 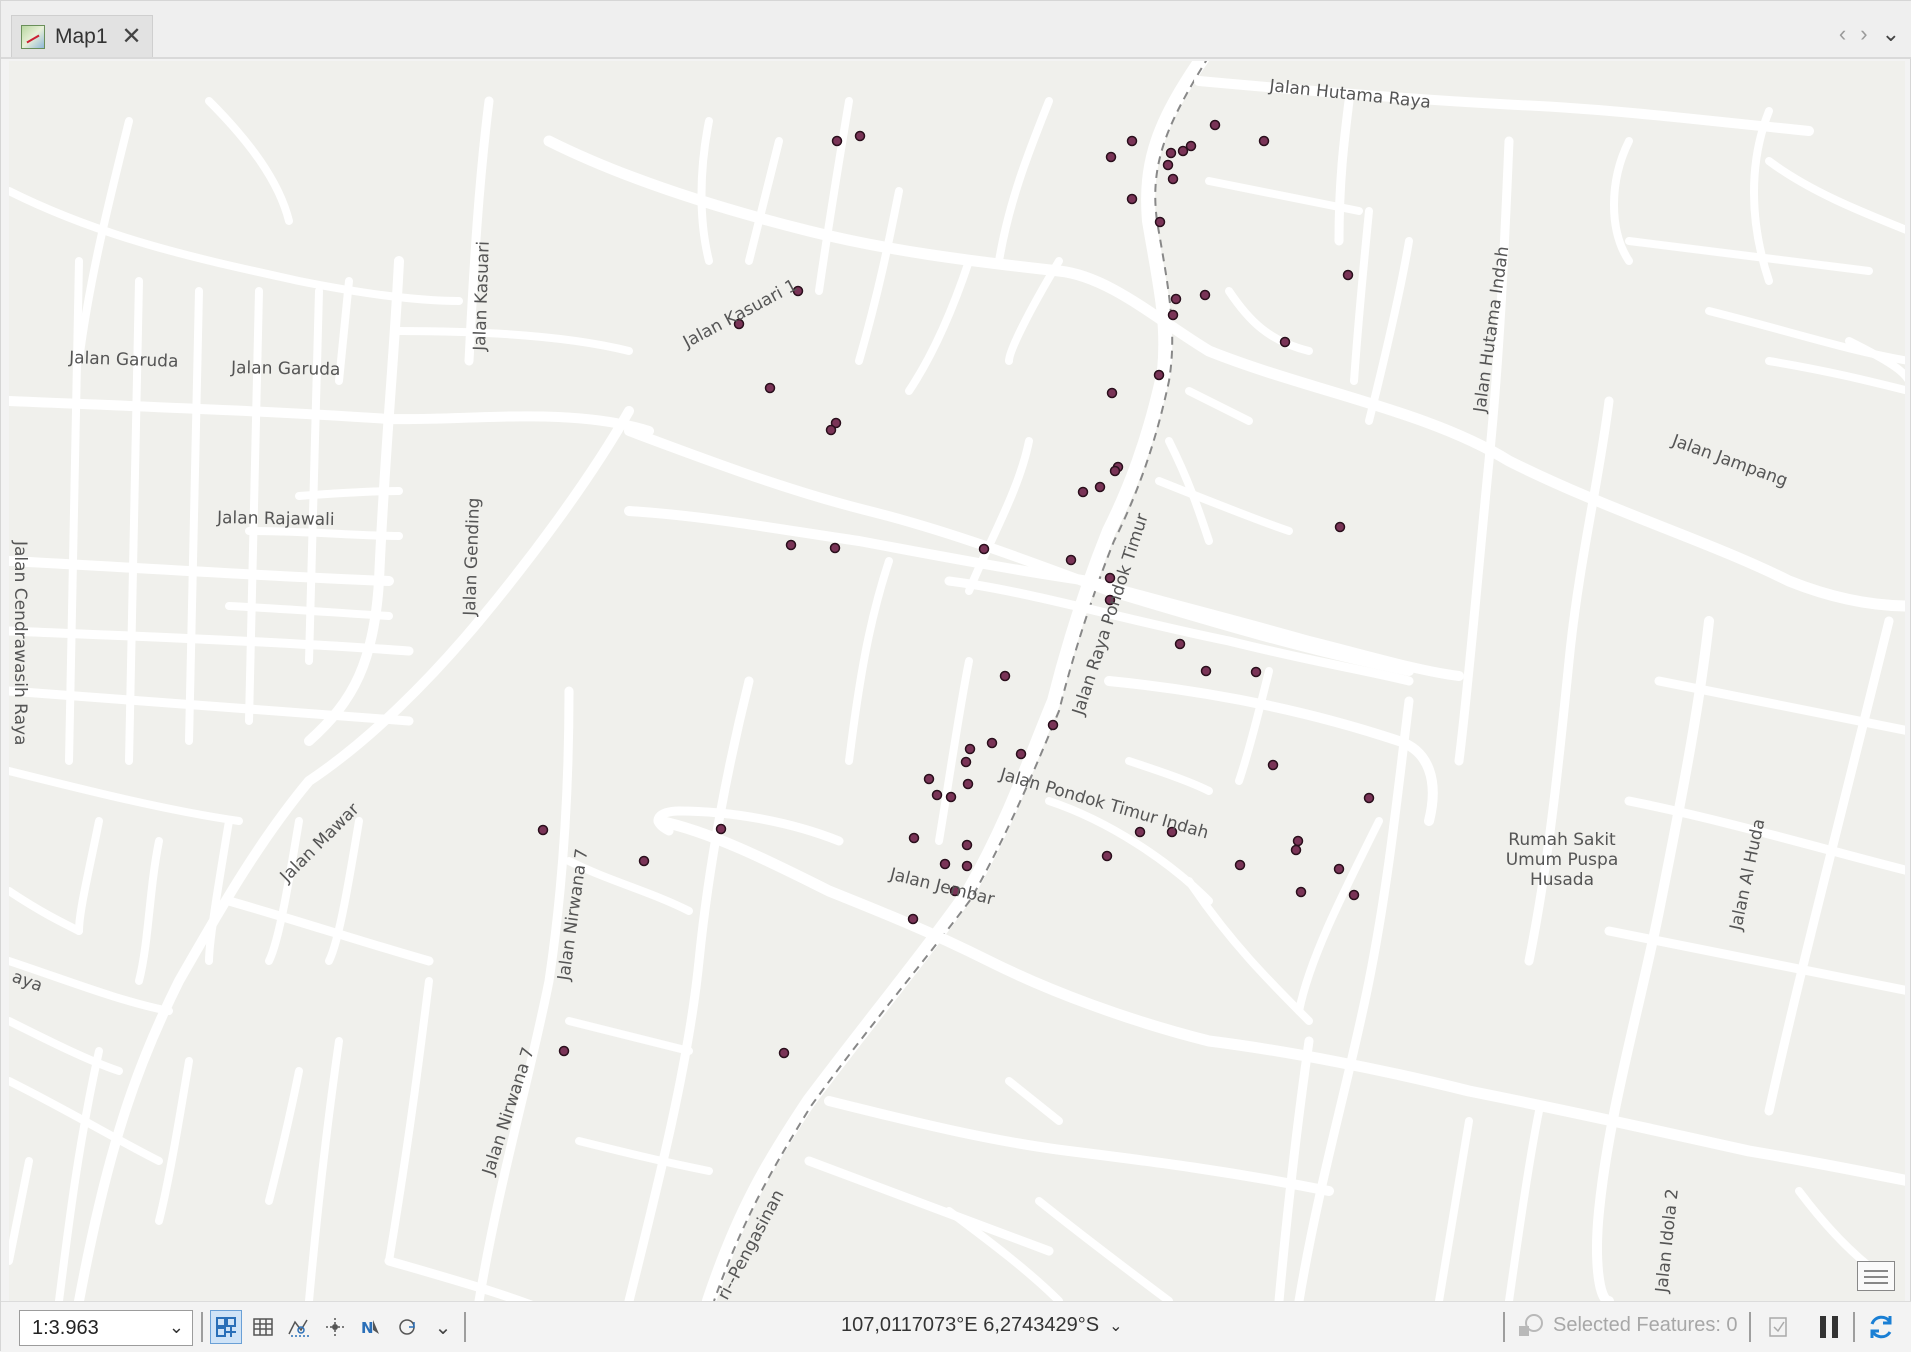 I want to click on rotate-tool-button, so click(x=407, y=1327).